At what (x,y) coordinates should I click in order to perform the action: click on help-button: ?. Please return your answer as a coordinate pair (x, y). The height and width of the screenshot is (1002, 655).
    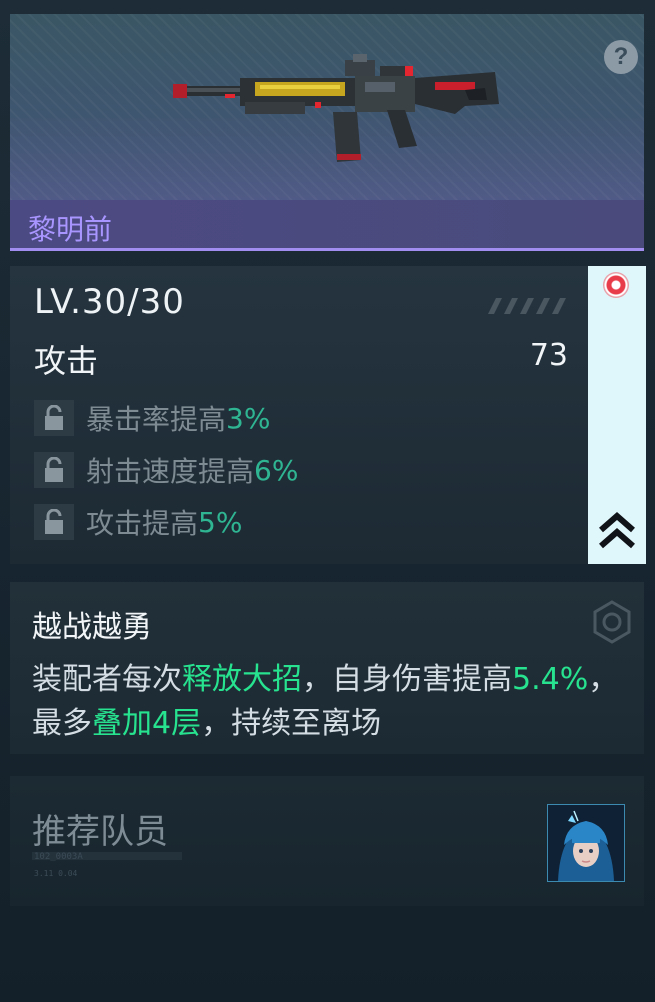
    Looking at the image, I should click on (621, 57).